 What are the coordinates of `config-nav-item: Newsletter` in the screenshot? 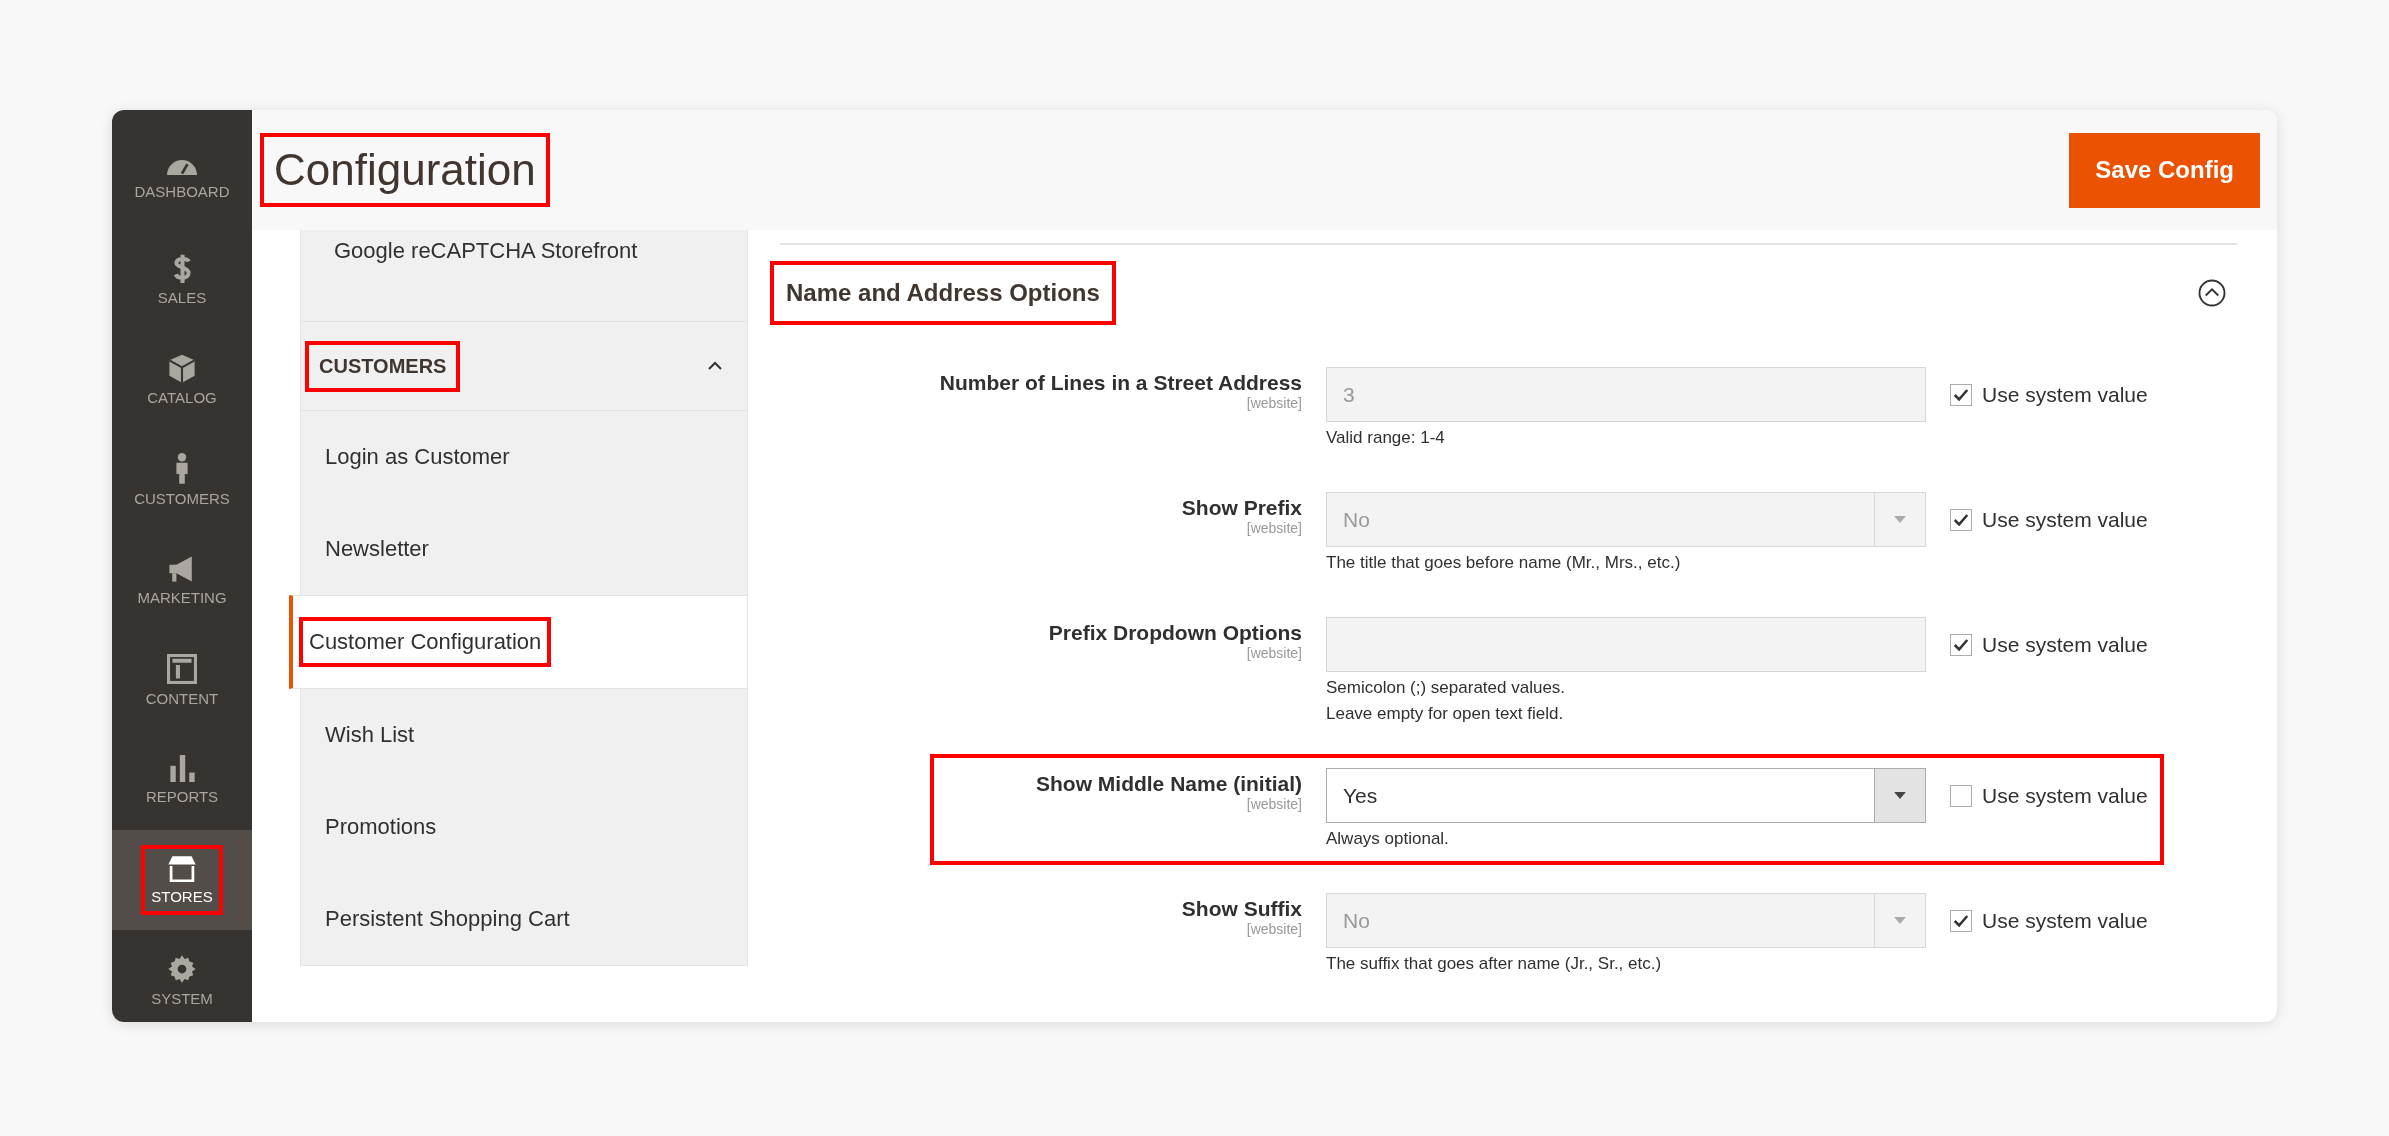 It's located at (524, 549).